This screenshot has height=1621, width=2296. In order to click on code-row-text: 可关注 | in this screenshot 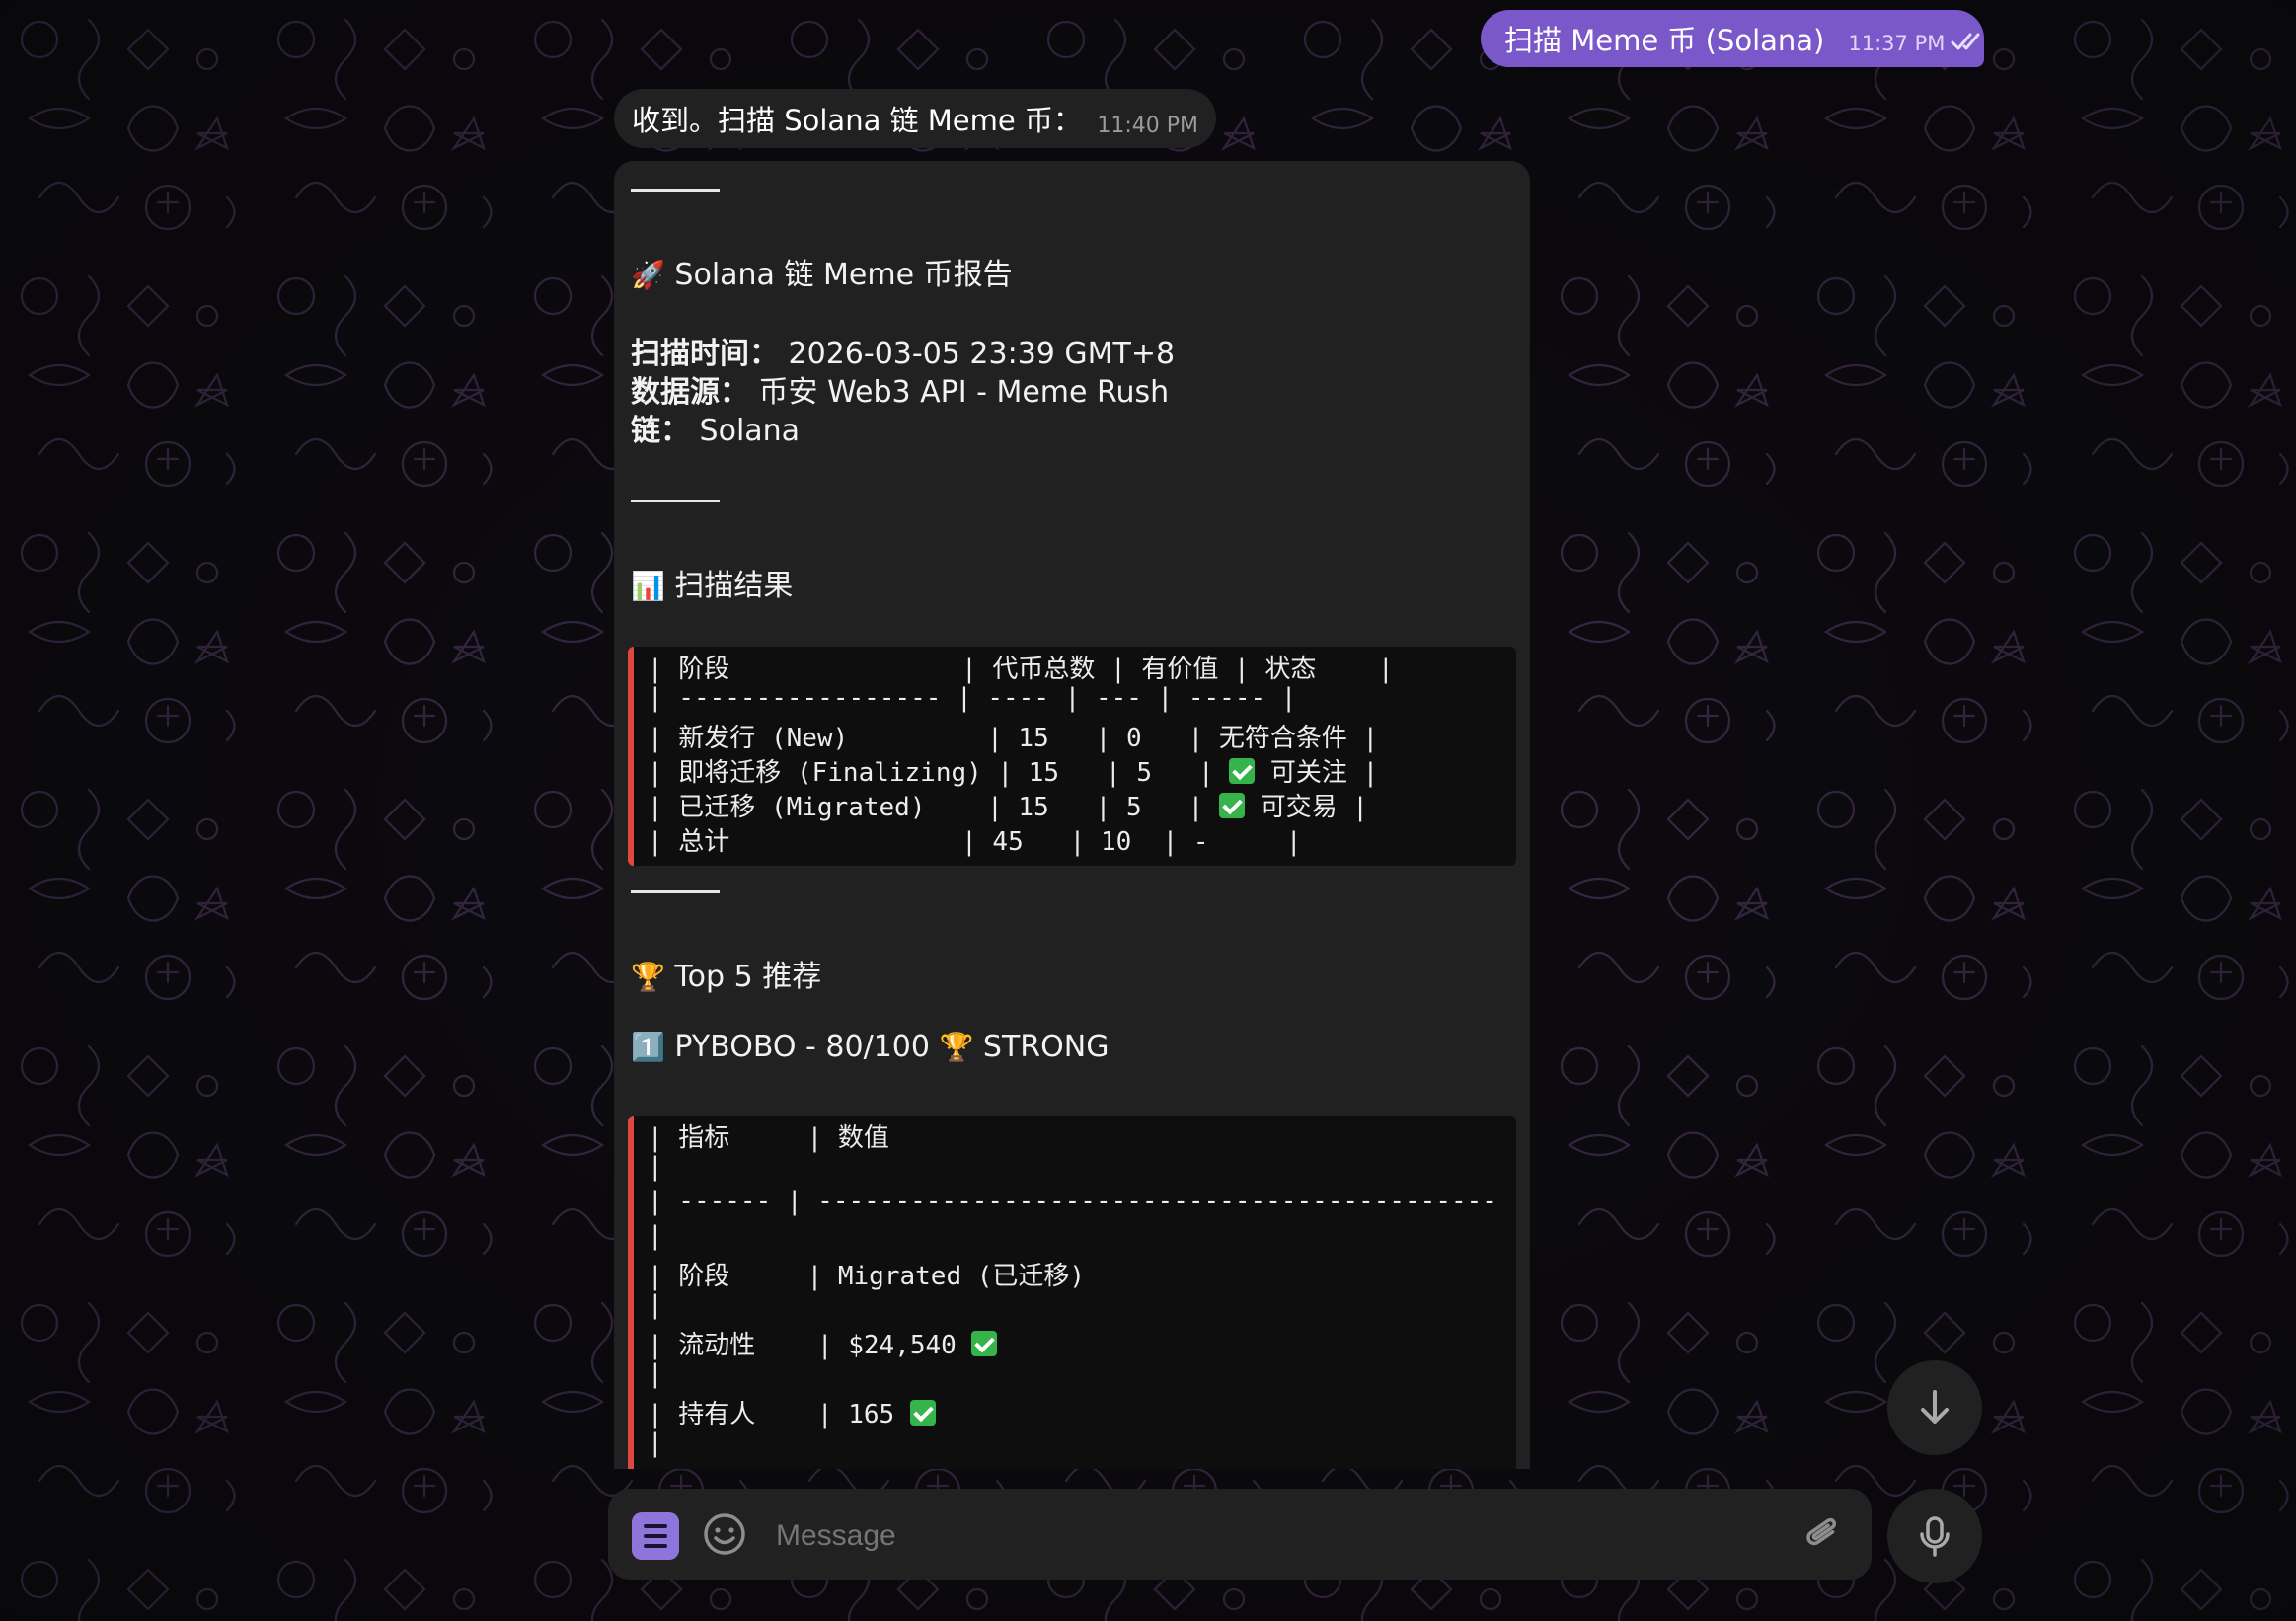, I will do `click(1317, 773)`.